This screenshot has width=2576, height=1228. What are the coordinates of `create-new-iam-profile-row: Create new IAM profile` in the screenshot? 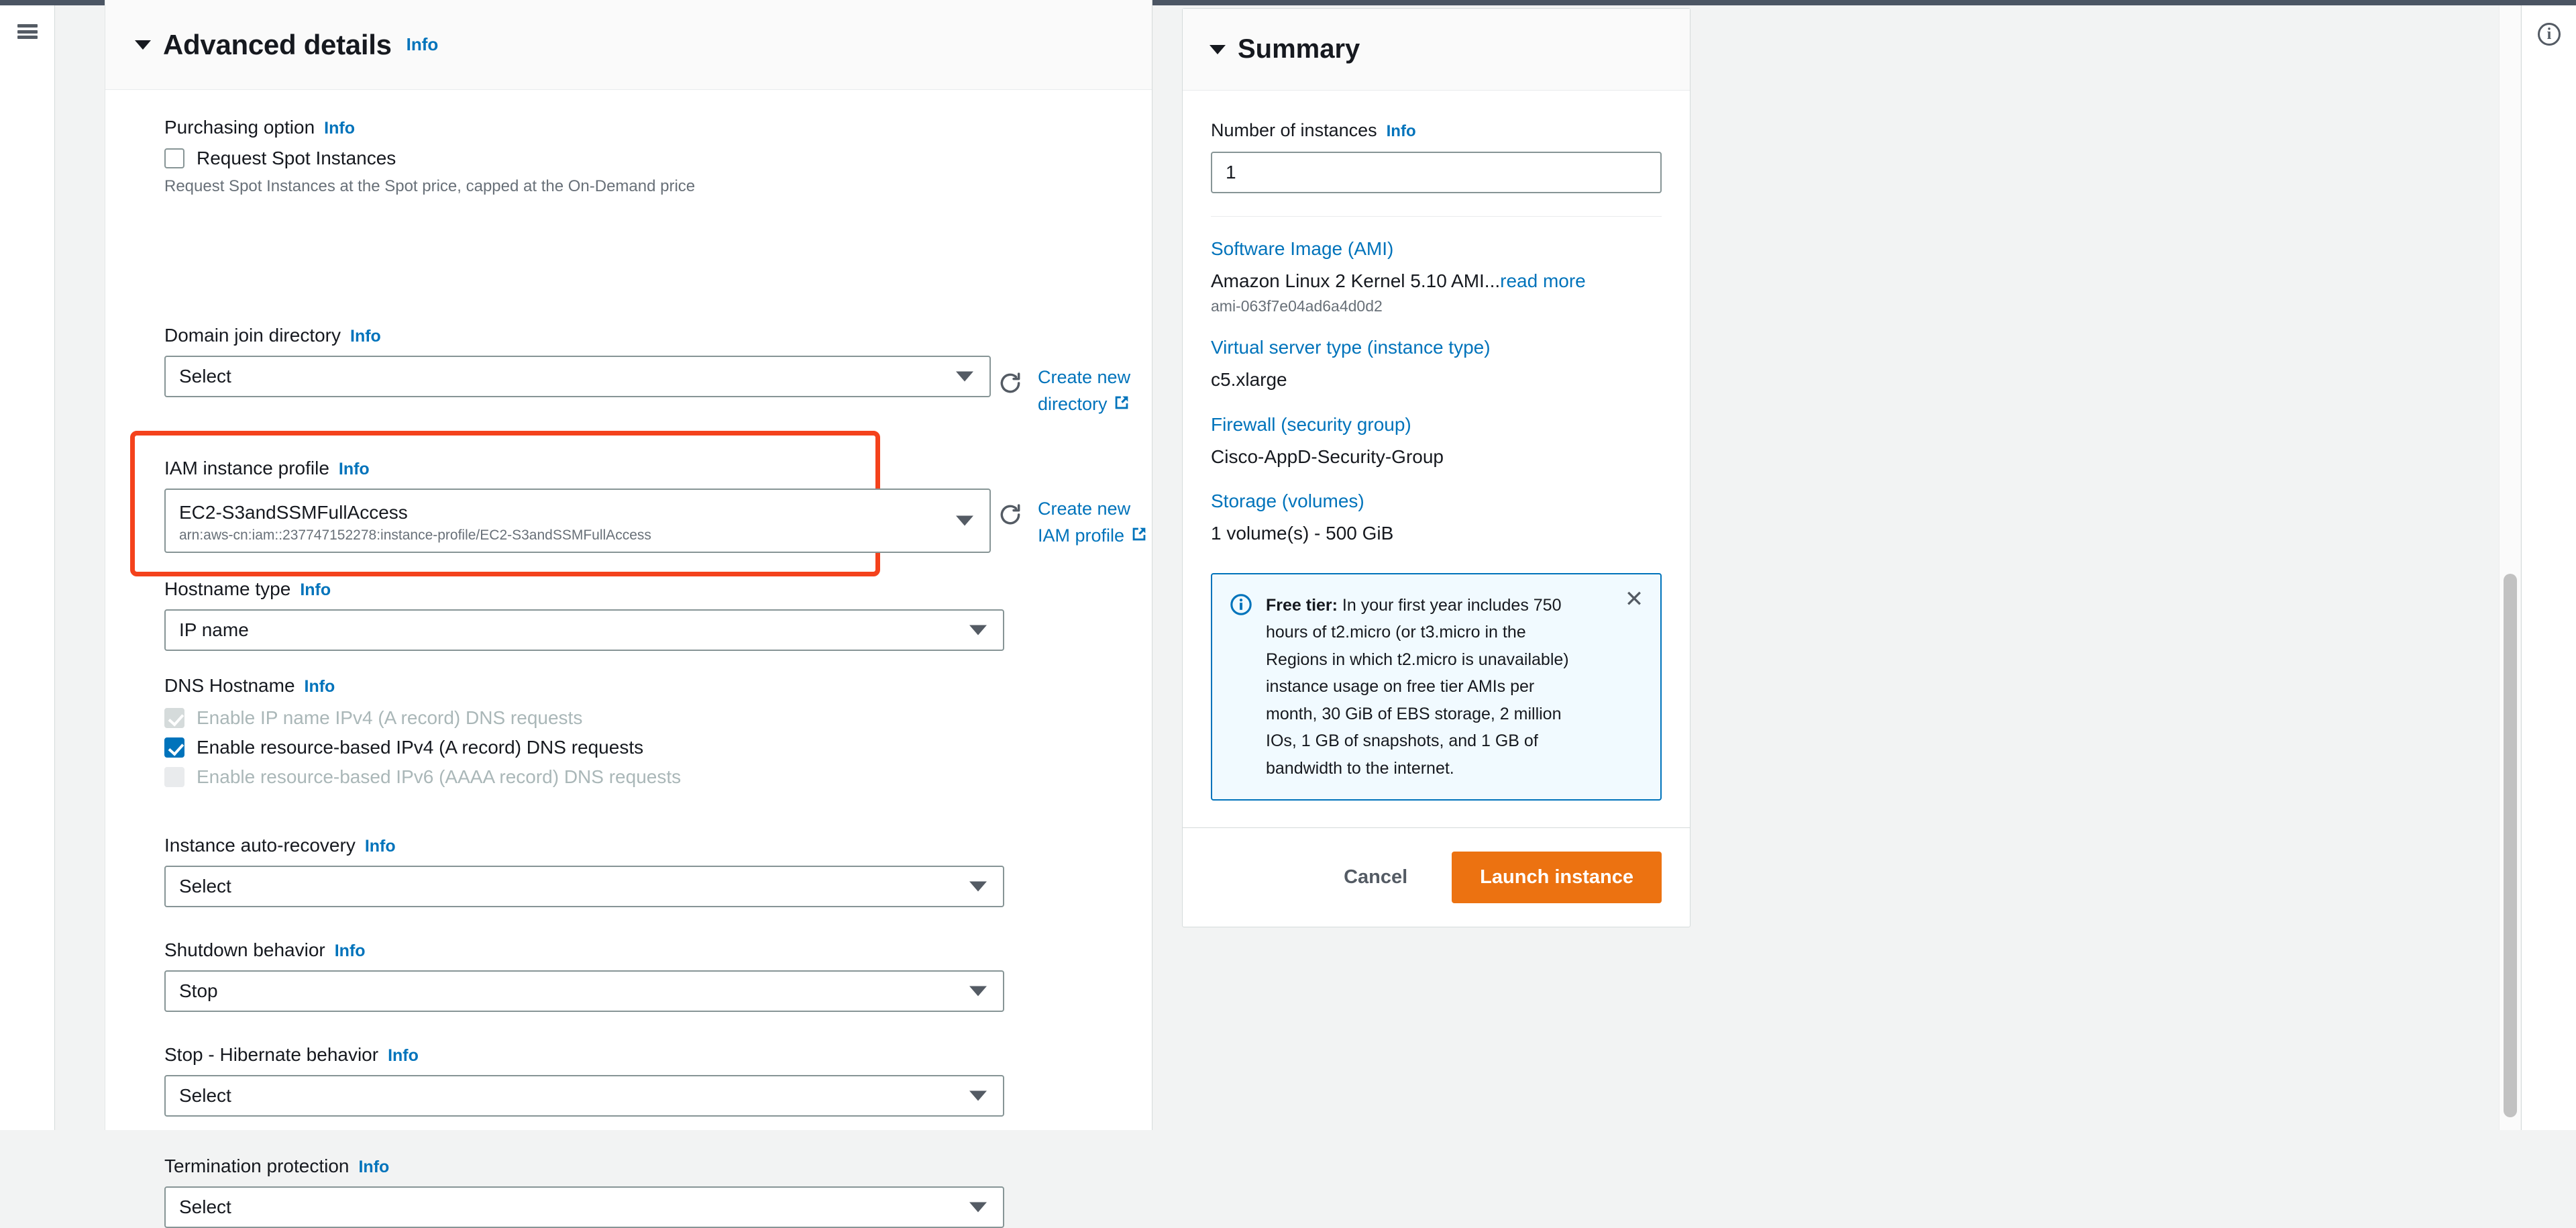 It's located at (1075, 523).